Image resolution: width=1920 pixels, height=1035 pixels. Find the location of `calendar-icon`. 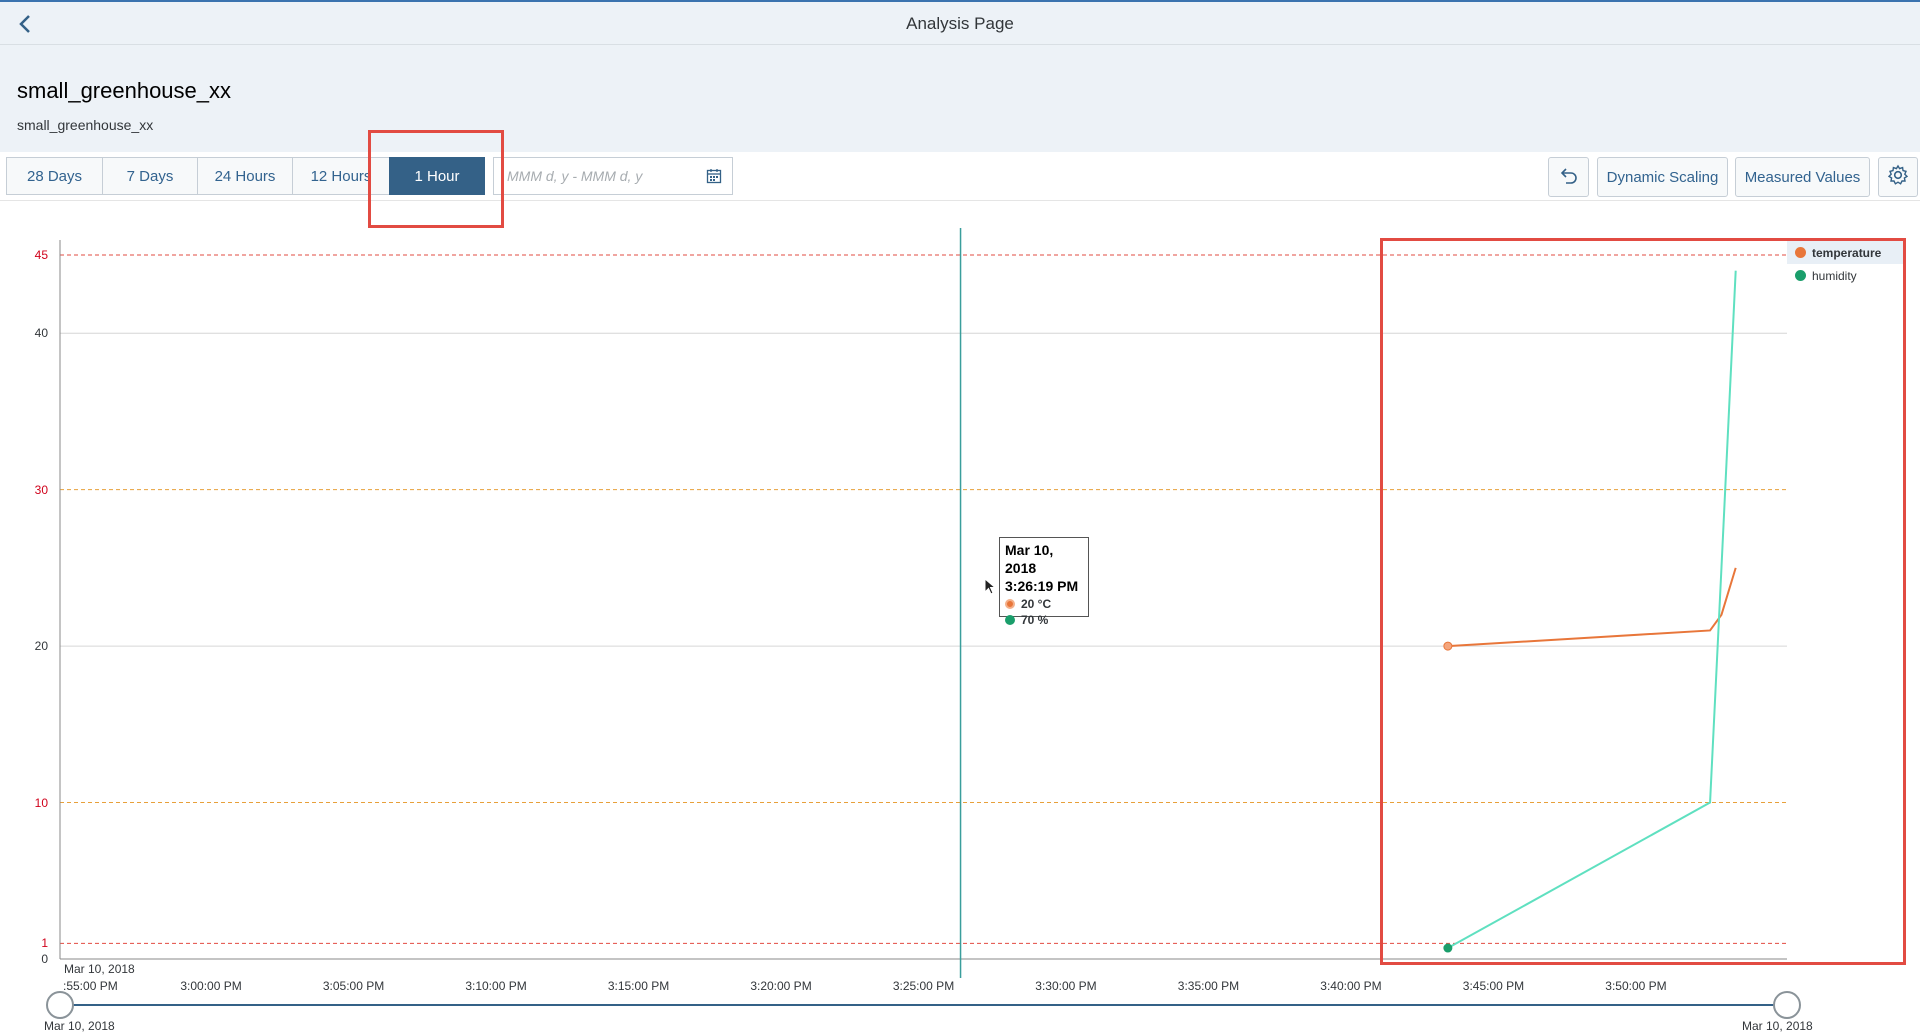

calendar-icon is located at coordinates (714, 176).